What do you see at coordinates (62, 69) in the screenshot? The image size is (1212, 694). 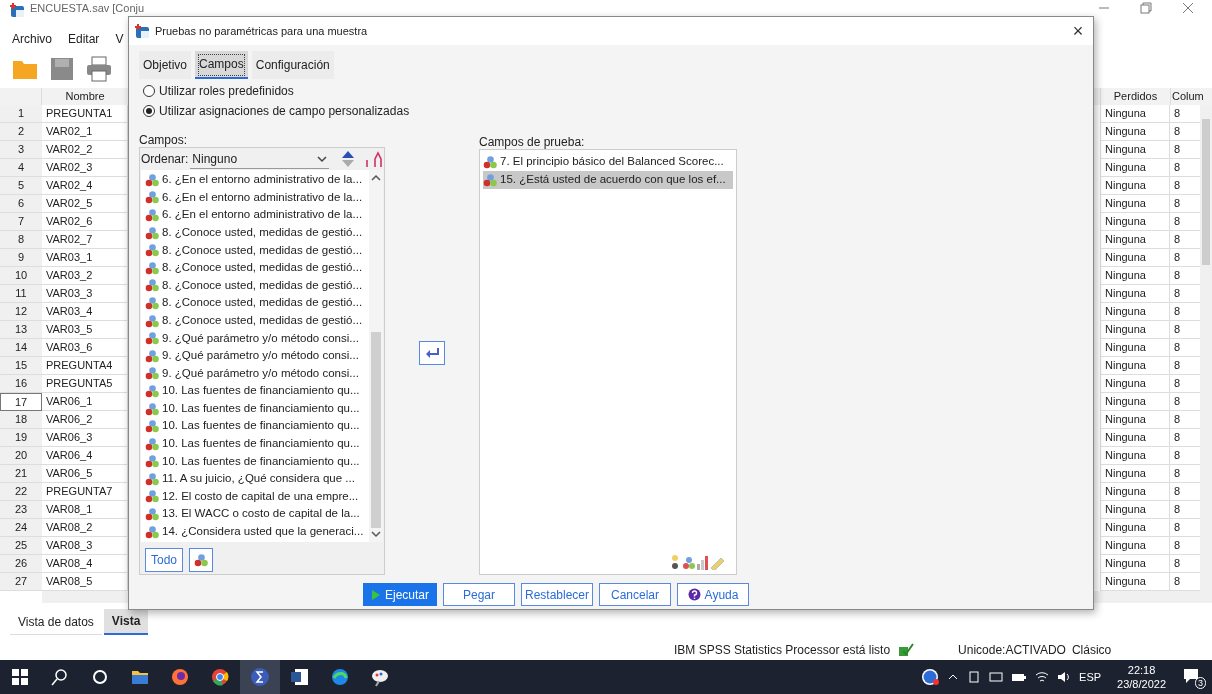 I see `save-icon` at bounding box center [62, 69].